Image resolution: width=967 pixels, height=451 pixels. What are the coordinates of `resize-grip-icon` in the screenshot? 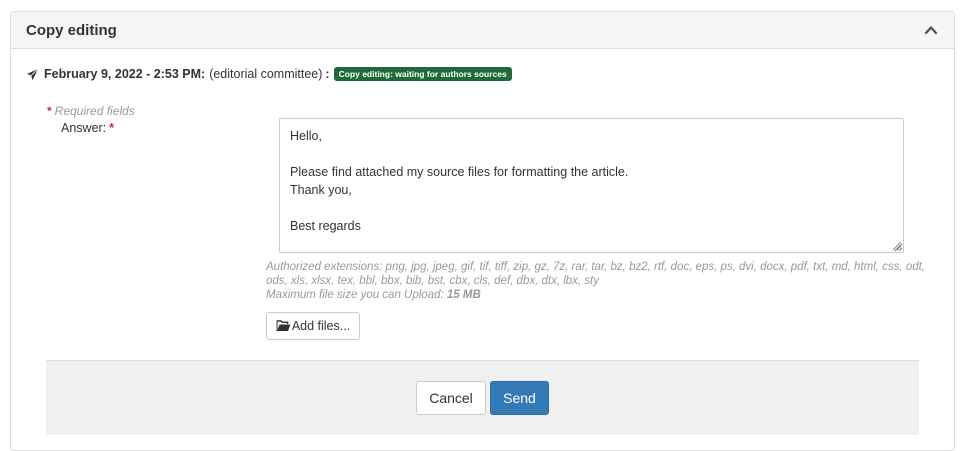 It's located at (896, 245).